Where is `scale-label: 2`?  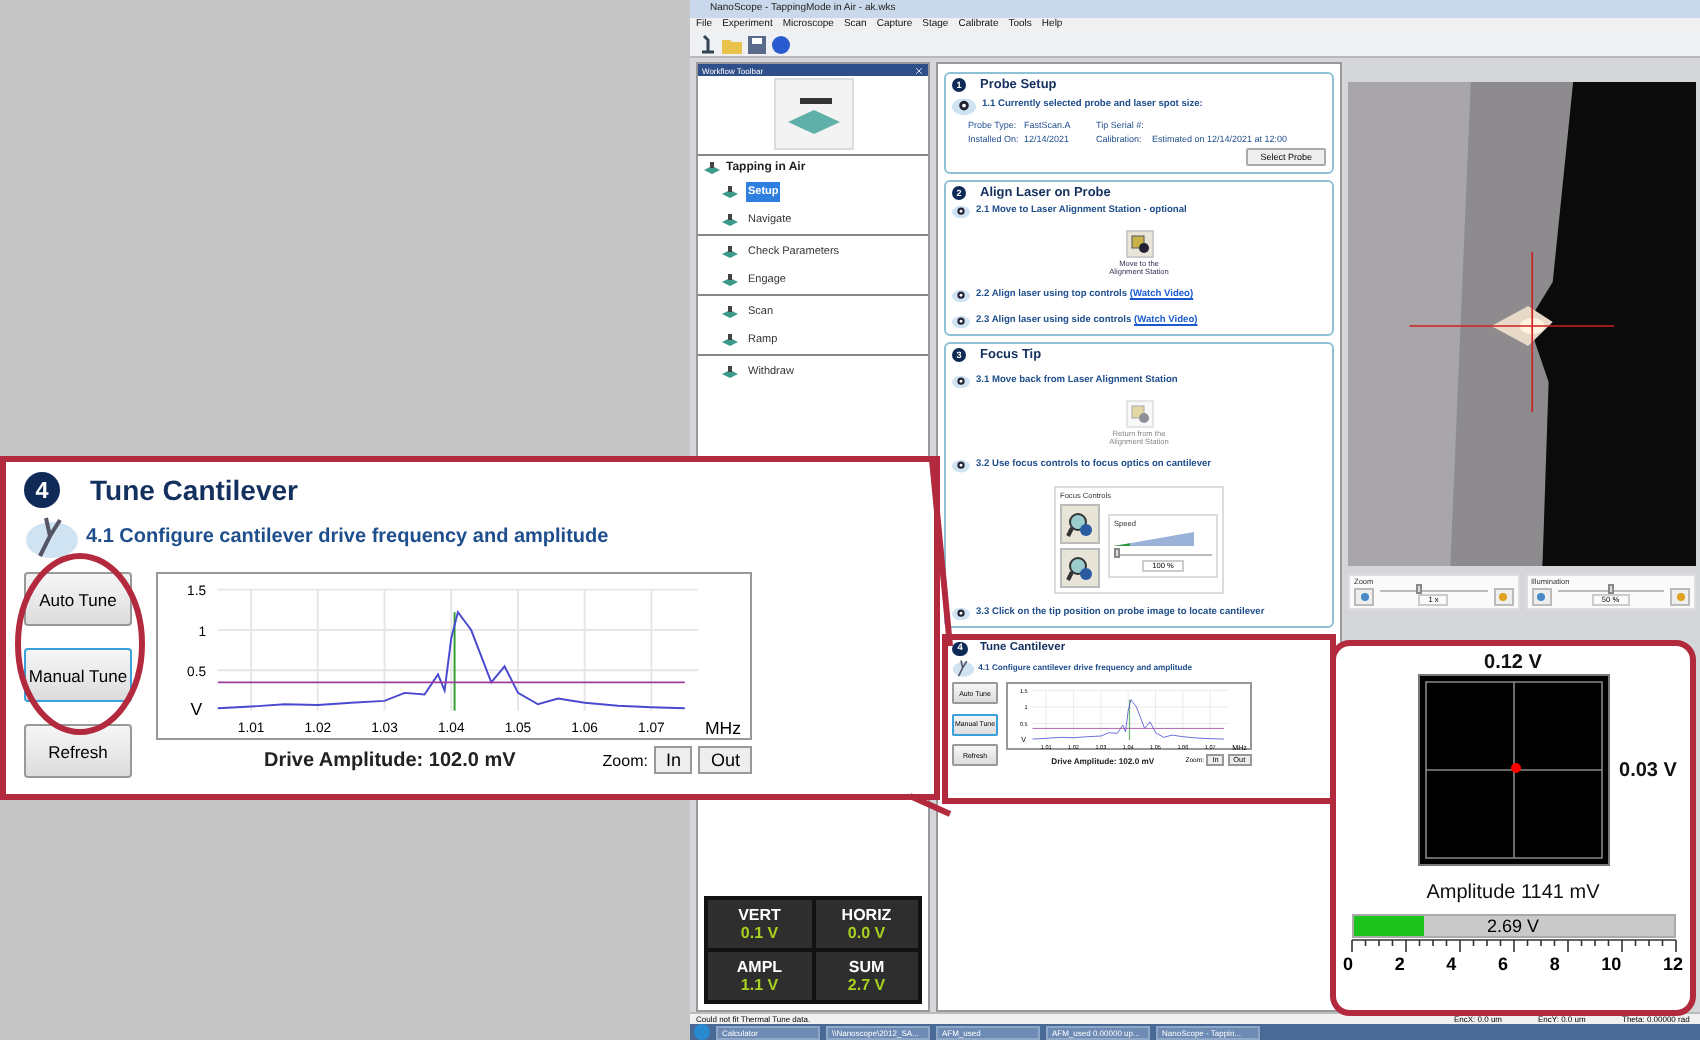
scale-label: 2 is located at coordinates (1399, 964).